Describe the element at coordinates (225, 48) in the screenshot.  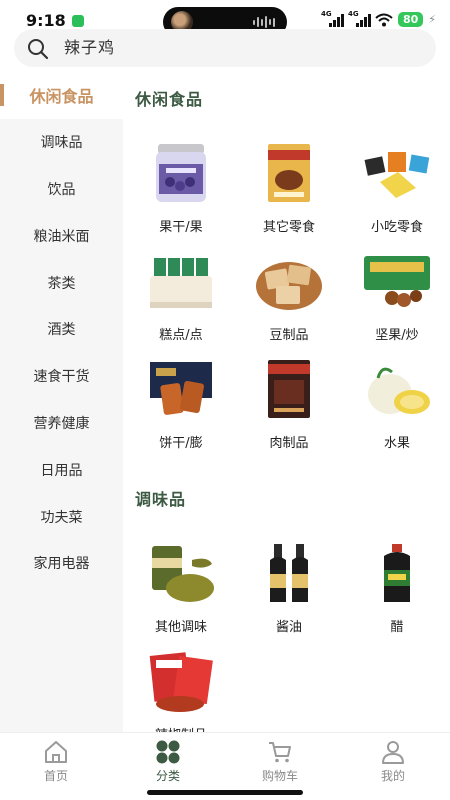
I see `search-bar: 辣子鸡` at that location.